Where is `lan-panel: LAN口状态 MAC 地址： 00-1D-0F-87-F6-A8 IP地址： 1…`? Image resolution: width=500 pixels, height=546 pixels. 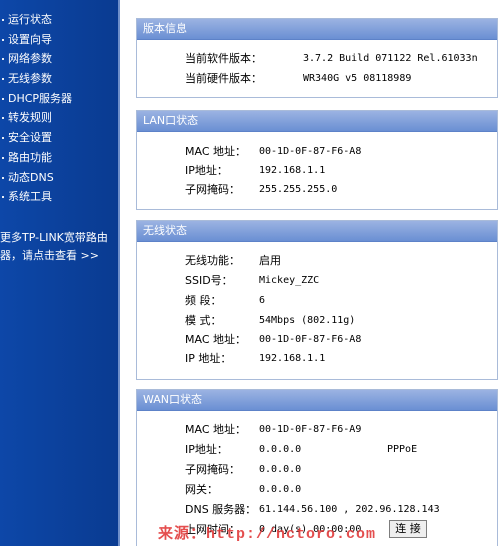
lan-panel: LAN口状态 MAC 地址： 00-1D-0F-87-F6-A8 IP地址： 1… is located at coordinates (317, 160).